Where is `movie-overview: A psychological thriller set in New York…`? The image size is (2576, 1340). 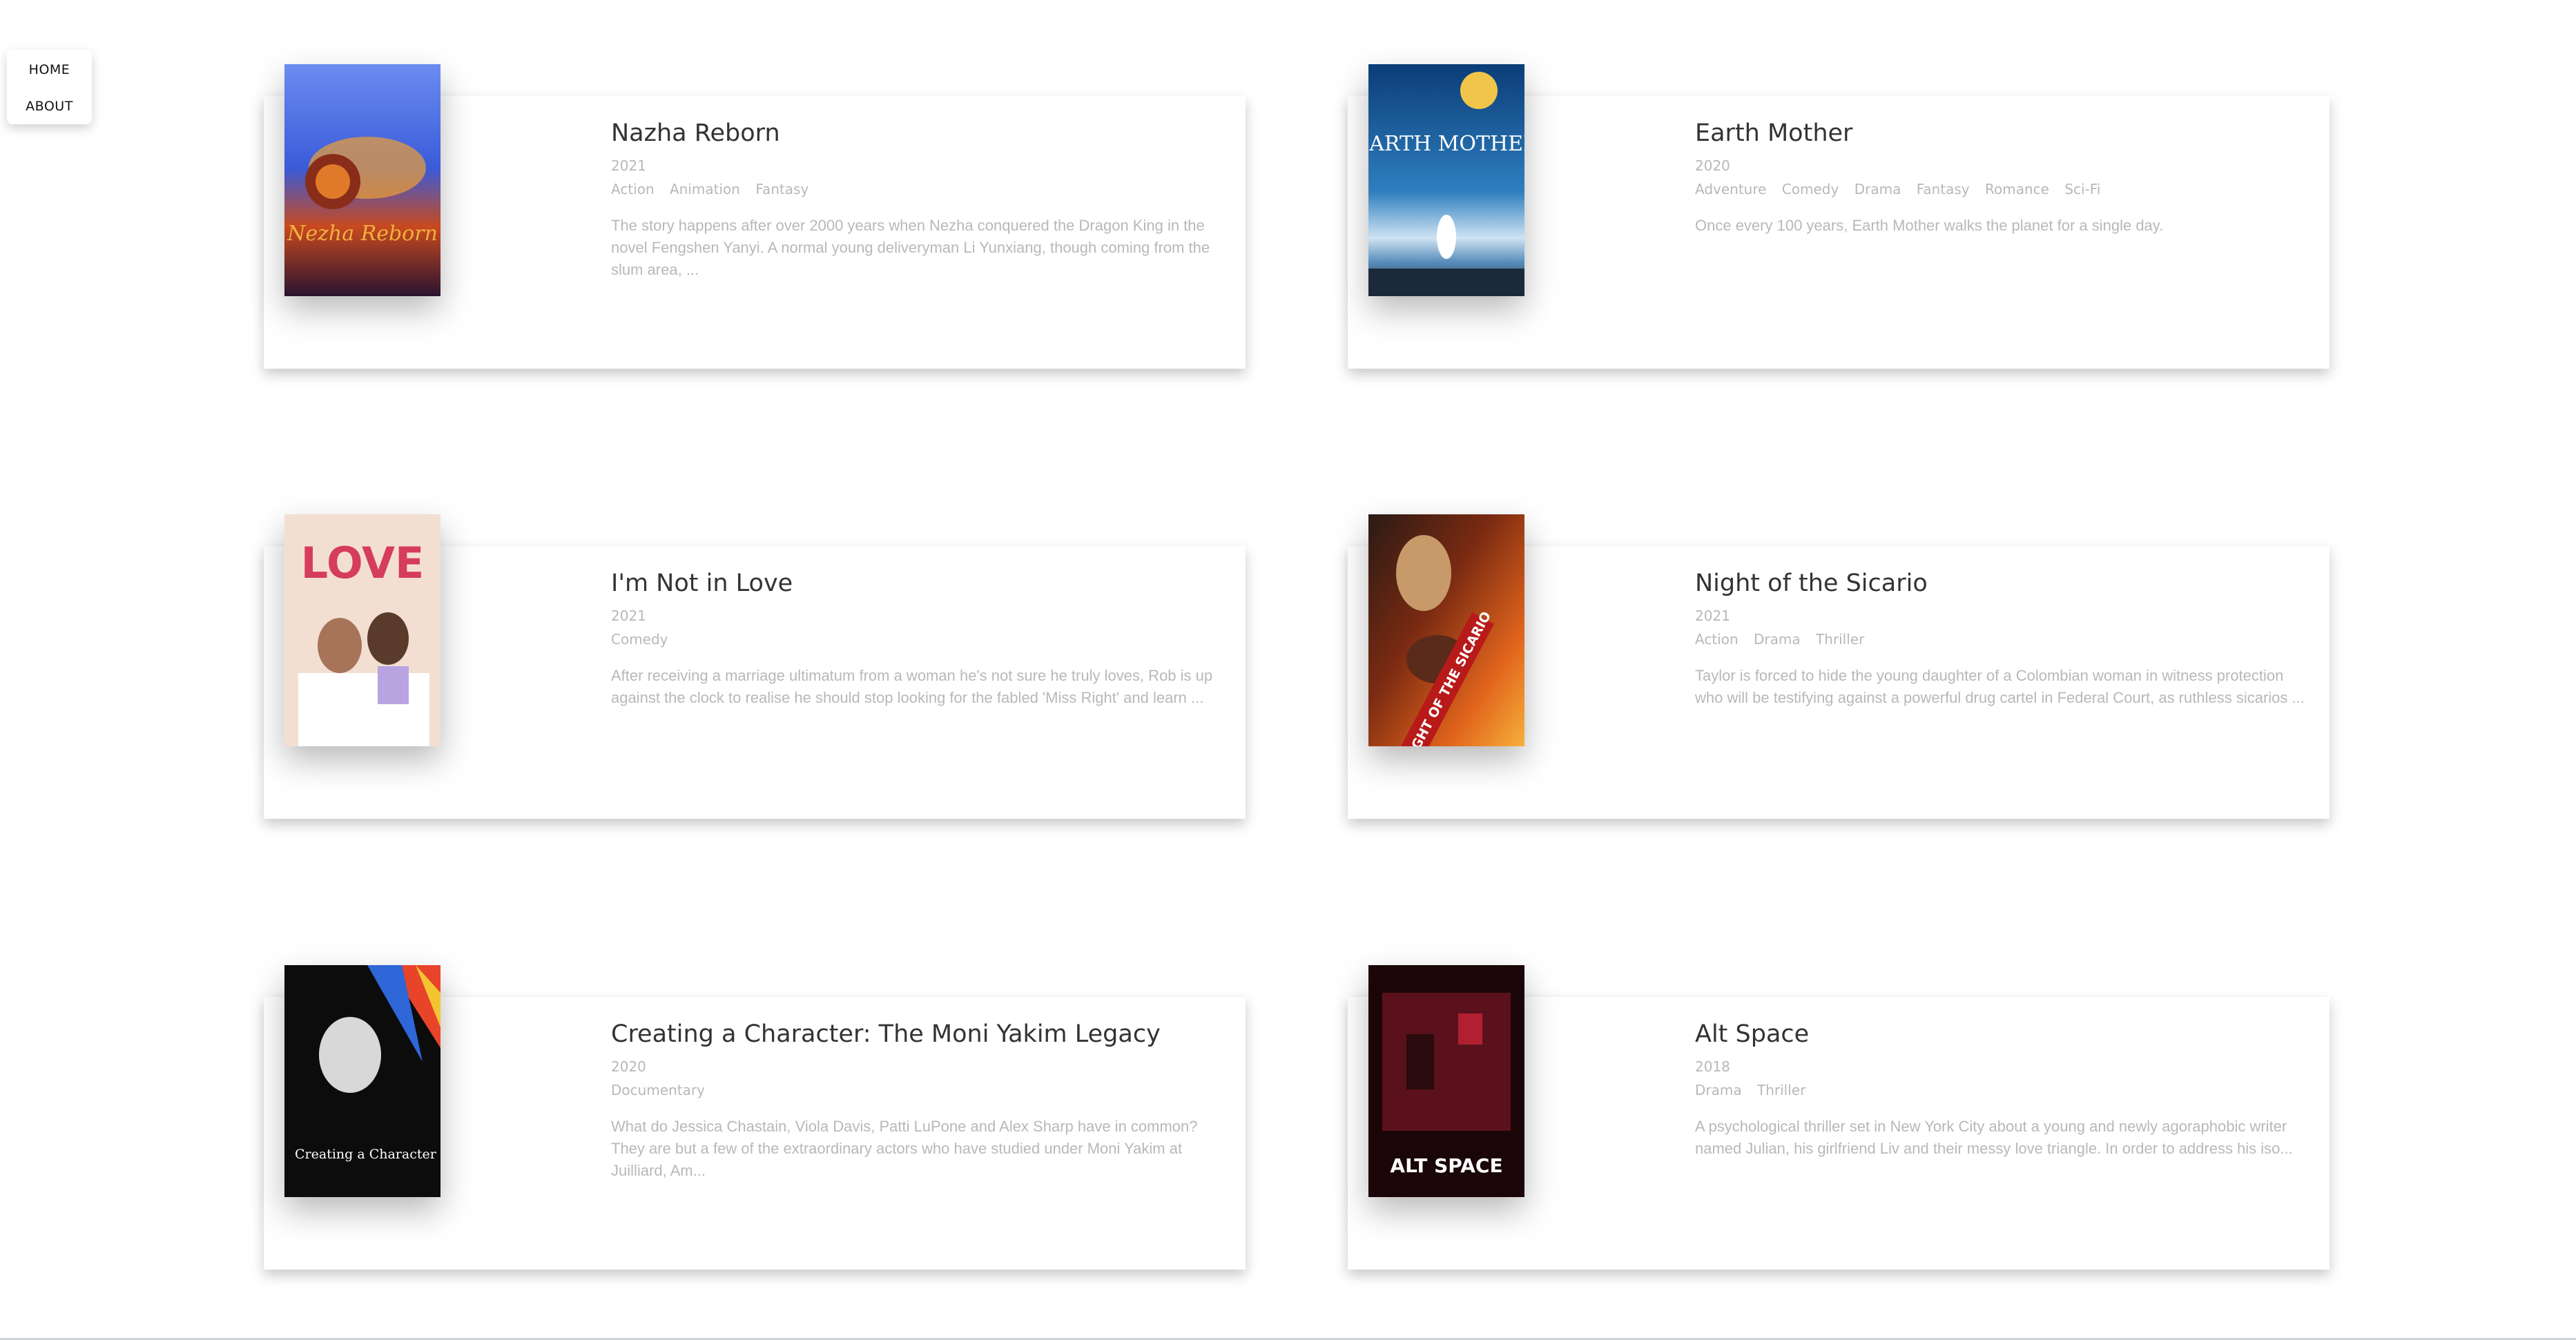 movie-overview: A psychological thriller set in New York… is located at coordinates (1994, 1138).